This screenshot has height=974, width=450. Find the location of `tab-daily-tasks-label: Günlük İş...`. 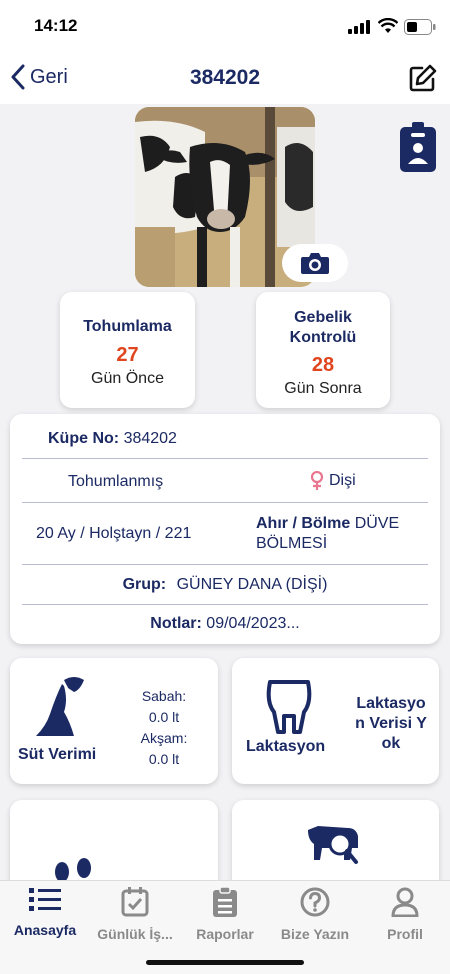

tab-daily-tasks-label: Günlük İş... is located at coordinates (135, 934).